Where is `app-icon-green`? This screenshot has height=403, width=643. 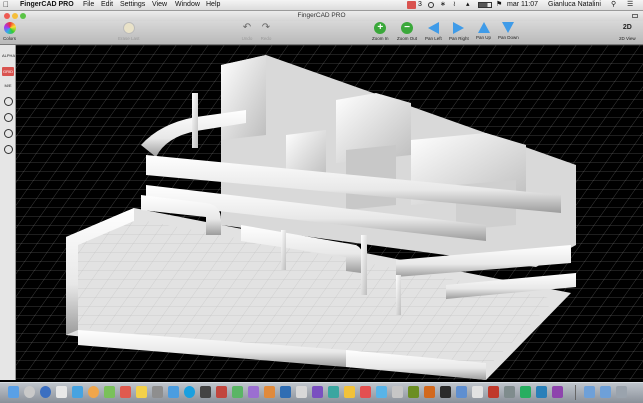 app-icon-green is located at coordinates (237, 392).